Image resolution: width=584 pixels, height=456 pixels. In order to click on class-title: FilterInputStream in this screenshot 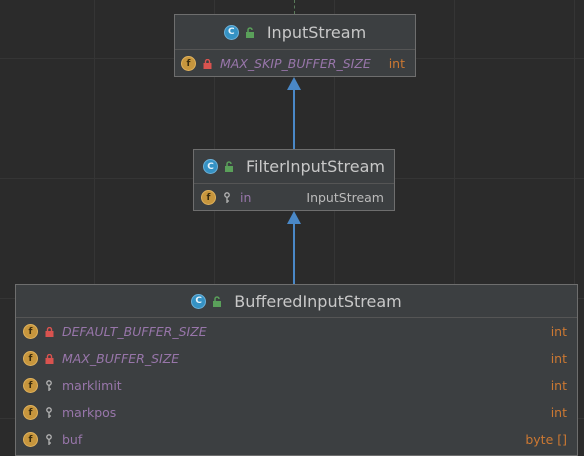, I will do `click(315, 166)`.